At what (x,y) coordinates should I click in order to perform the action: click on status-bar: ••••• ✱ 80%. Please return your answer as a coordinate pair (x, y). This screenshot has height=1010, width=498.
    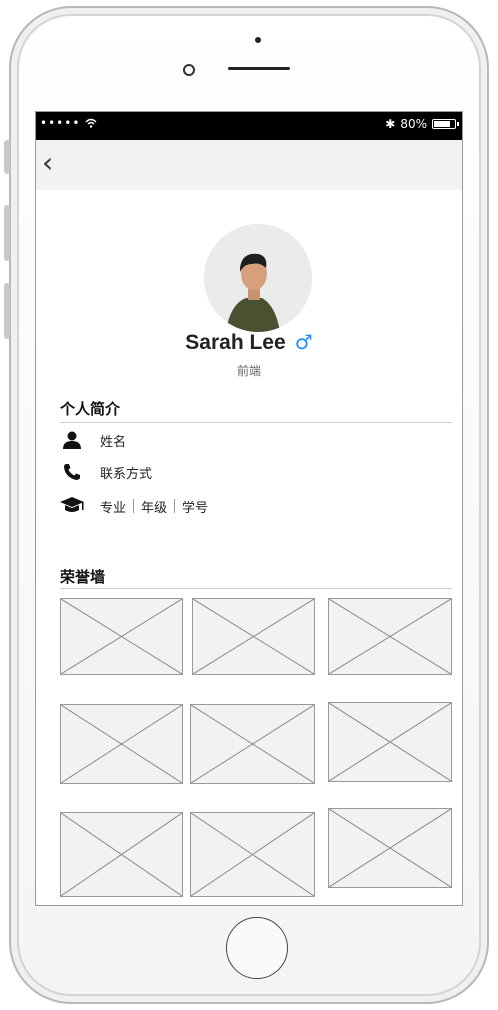
    Looking at the image, I should click on (249, 126).